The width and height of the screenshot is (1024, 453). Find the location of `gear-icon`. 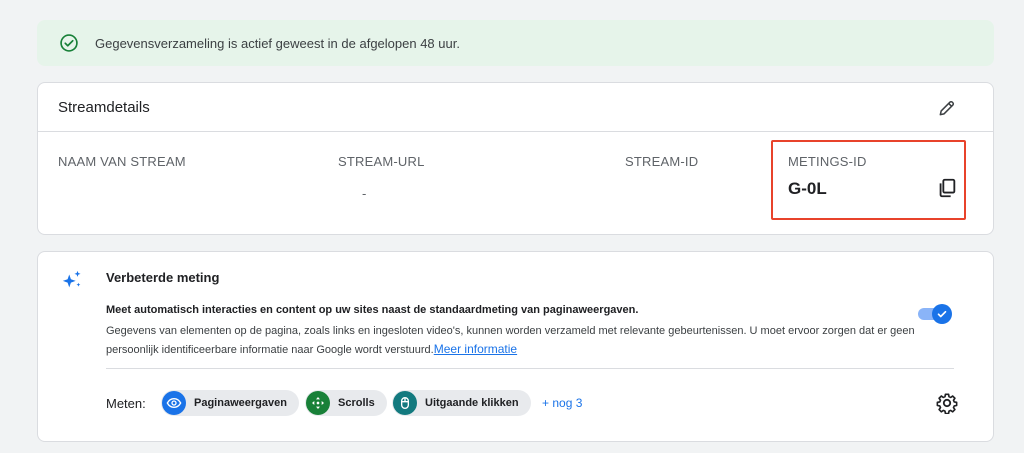

gear-icon is located at coordinates (947, 403).